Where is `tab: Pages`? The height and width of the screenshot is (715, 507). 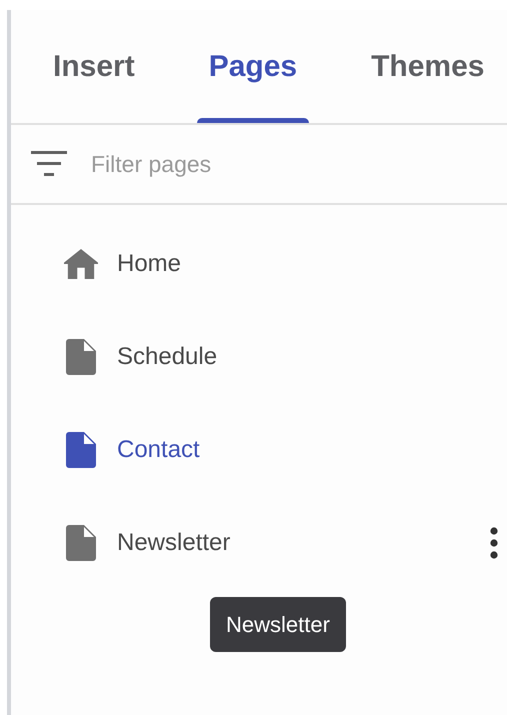 tab: Pages is located at coordinates (253, 66).